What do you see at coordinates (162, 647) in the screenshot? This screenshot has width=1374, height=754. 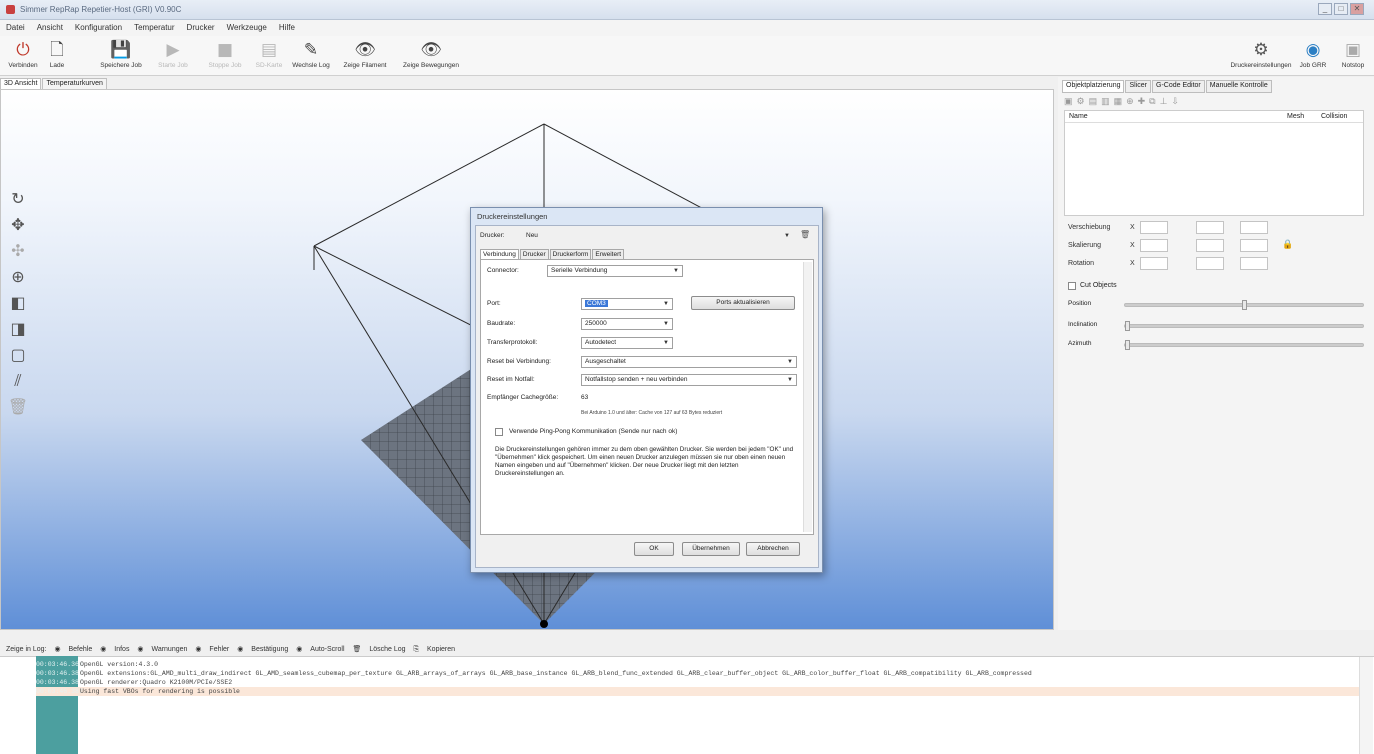 I see `log-warnings-toggle: ◉ Warnungen` at bounding box center [162, 647].